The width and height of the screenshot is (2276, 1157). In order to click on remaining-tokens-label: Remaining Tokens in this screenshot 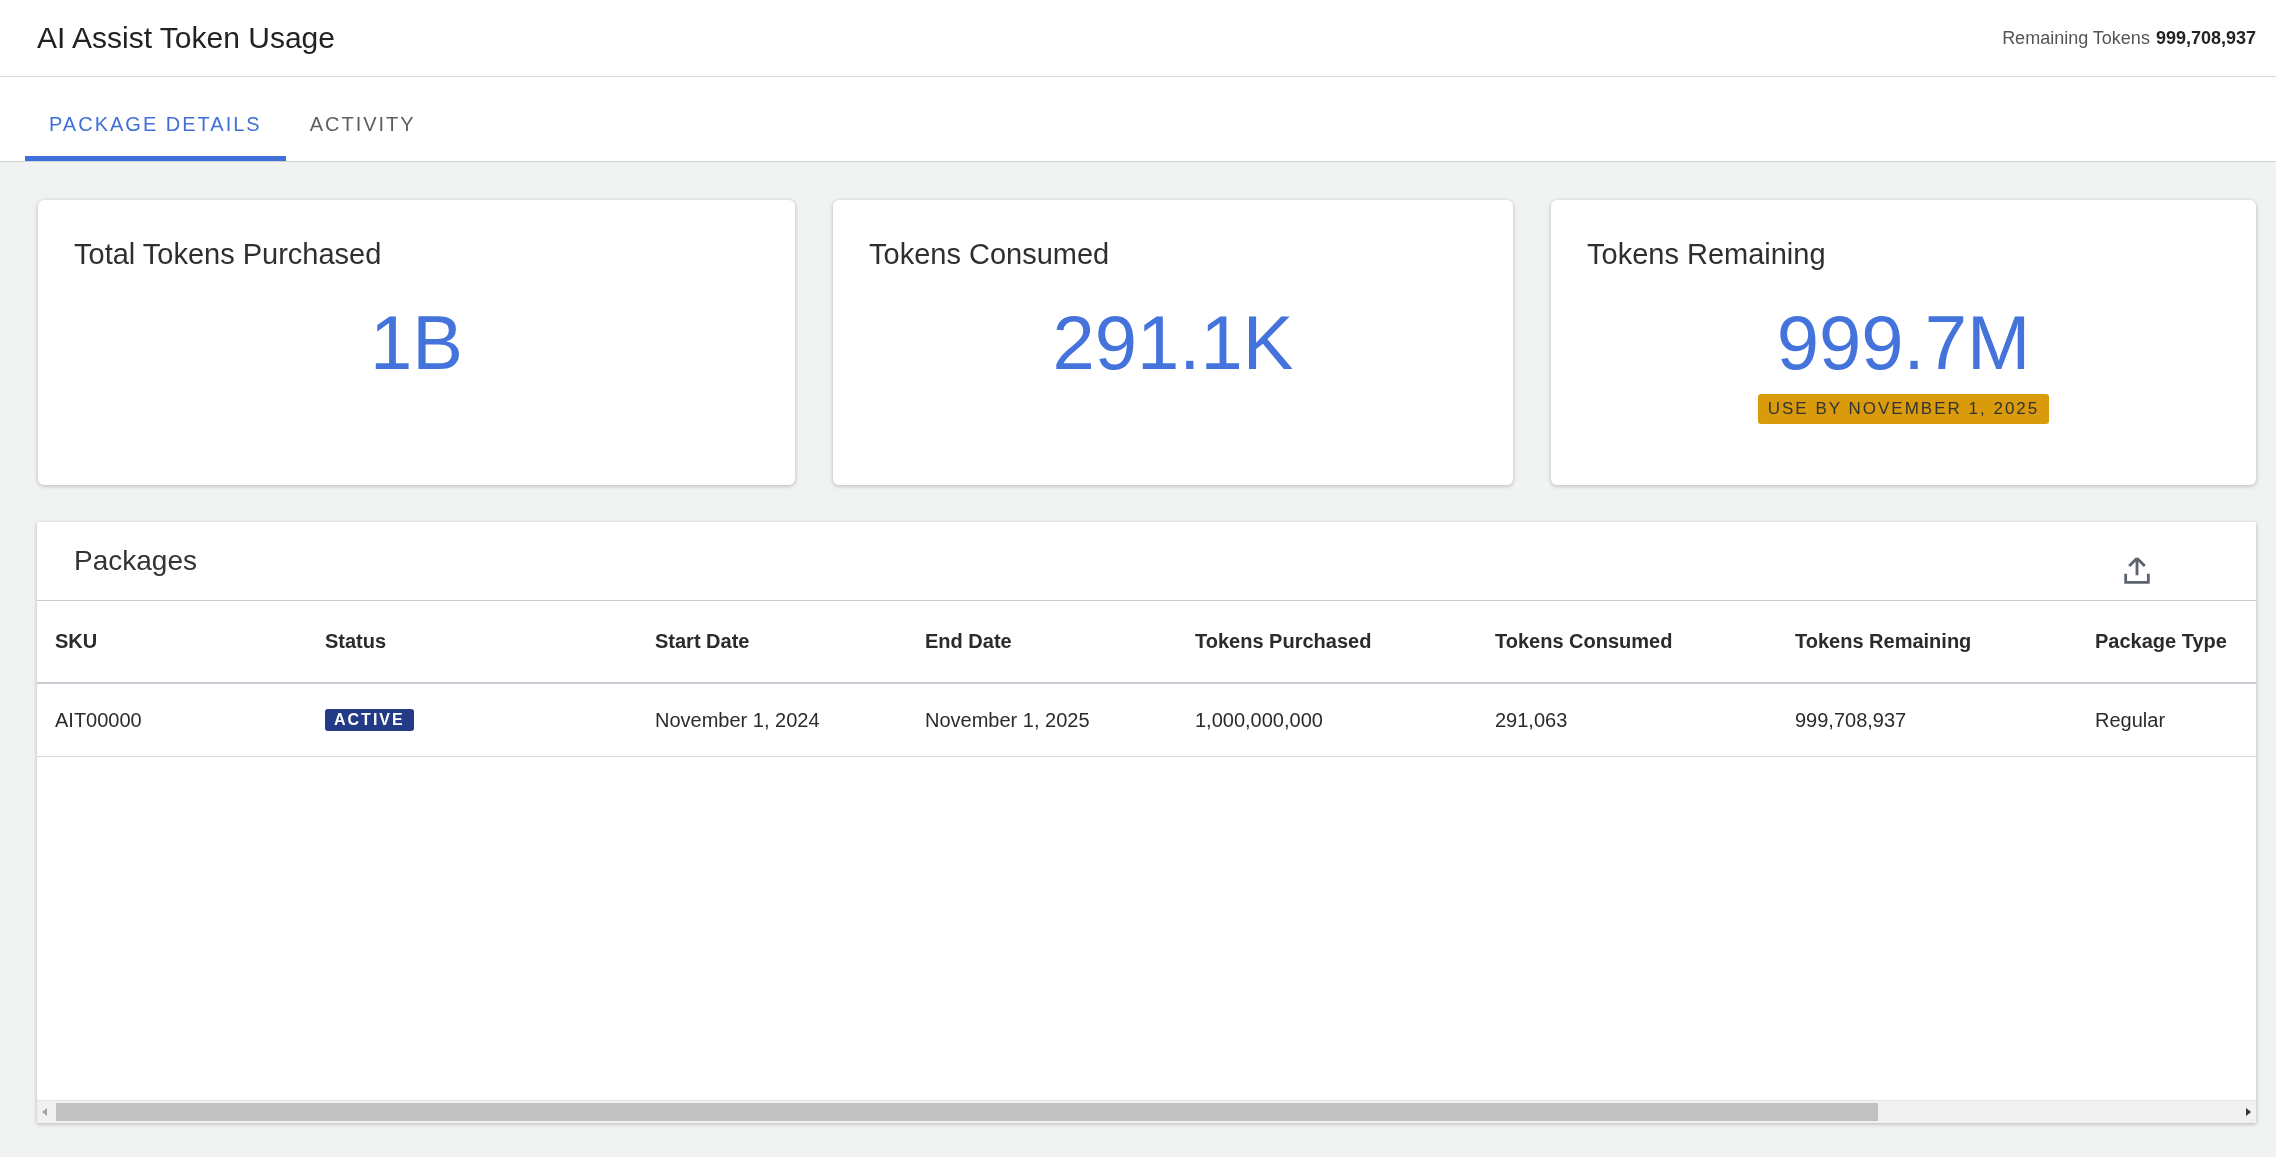, I will do `click(2076, 38)`.